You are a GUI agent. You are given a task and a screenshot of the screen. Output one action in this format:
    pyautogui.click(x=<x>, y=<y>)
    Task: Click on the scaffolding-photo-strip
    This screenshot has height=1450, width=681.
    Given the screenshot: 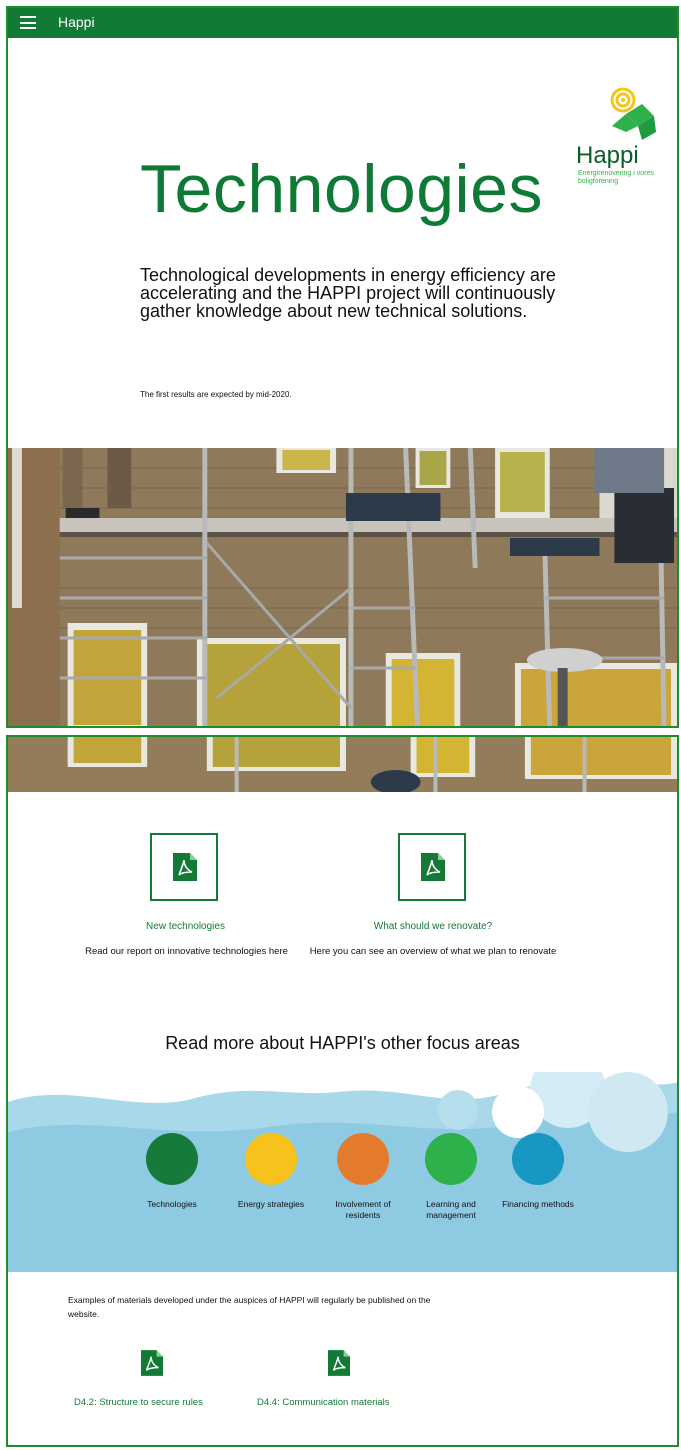 What is the action you would take?
    pyautogui.click(x=342, y=764)
    